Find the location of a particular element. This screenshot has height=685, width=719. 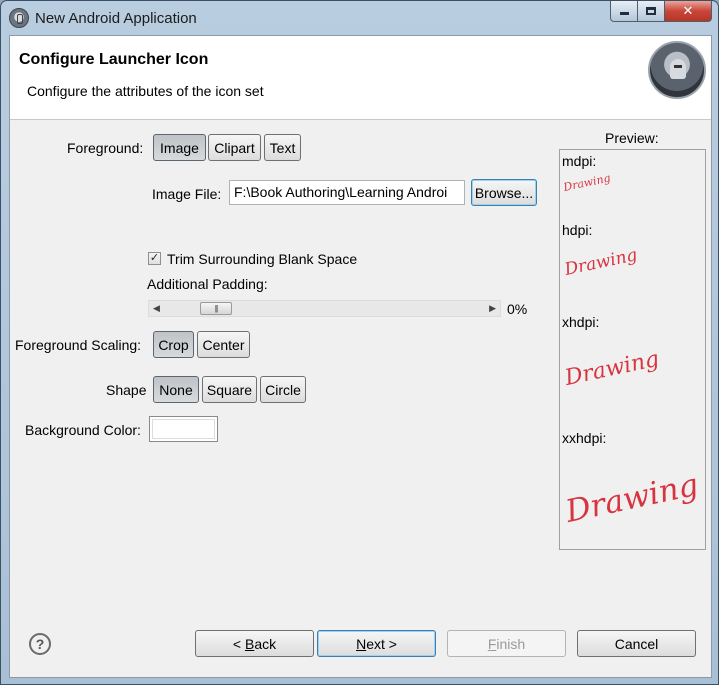

slider-right-arrow-icon: ▶ is located at coordinates (492, 308).